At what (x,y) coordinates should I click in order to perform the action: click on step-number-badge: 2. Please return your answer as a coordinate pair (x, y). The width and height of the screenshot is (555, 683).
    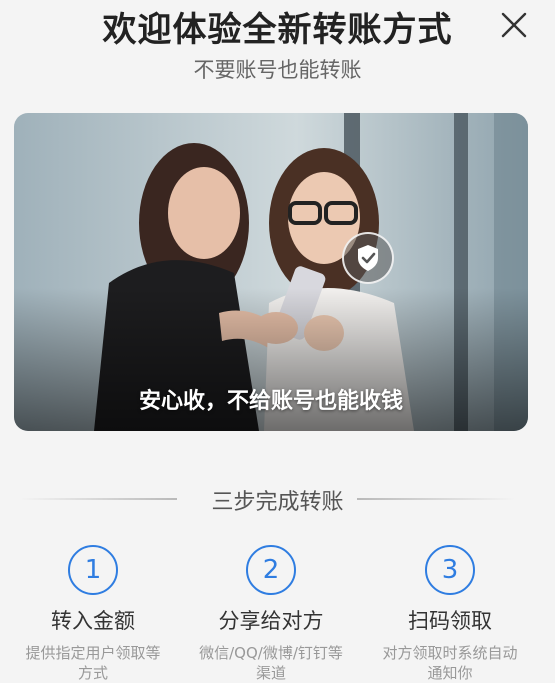
    Looking at the image, I should click on (271, 570).